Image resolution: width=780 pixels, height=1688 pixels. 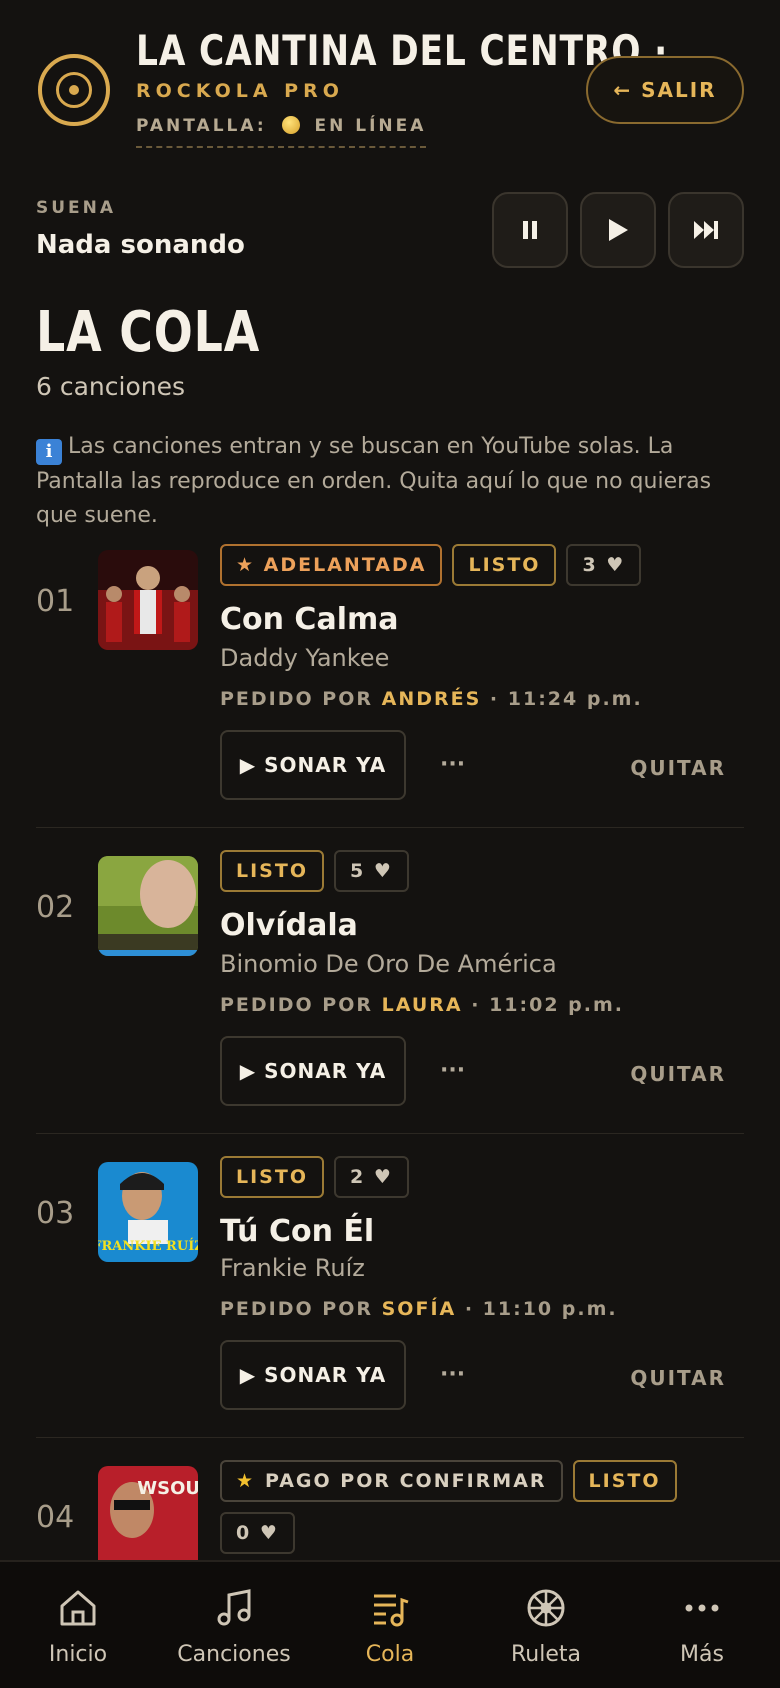 What do you see at coordinates (234, 1607) in the screenshot?
I see `music-note-icon` at bounding box center [234, 1607].